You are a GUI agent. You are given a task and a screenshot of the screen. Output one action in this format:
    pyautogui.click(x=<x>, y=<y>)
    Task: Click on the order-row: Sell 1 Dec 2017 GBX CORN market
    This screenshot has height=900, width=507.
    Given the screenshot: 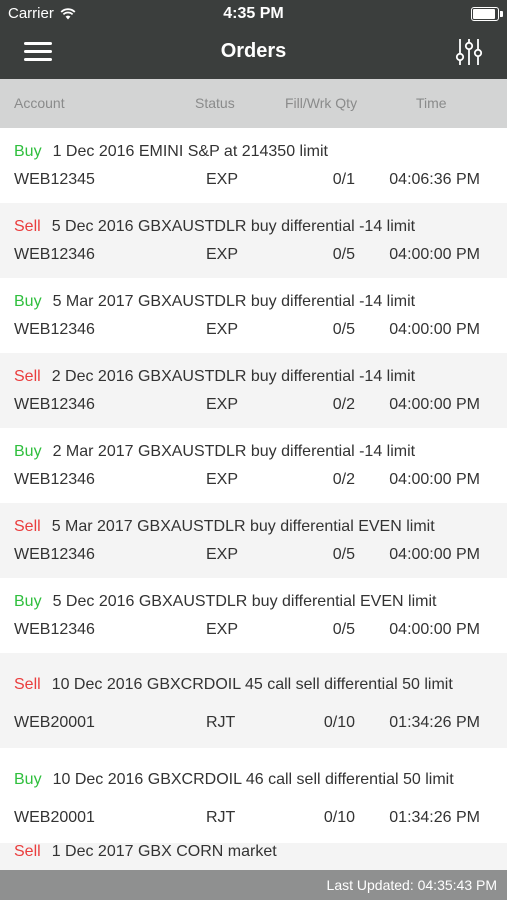 What is the action you would take?
    pyautogui.click(x=253, y=856)
    